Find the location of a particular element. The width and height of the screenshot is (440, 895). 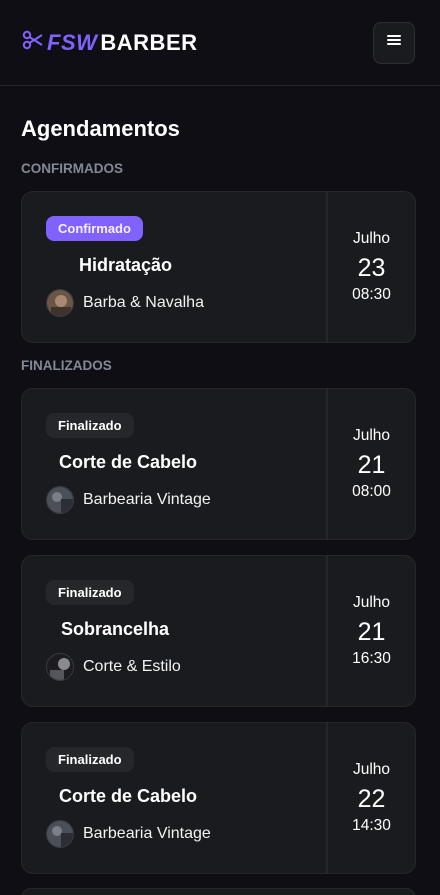

menu-icon is located at coordinates (394, 42).